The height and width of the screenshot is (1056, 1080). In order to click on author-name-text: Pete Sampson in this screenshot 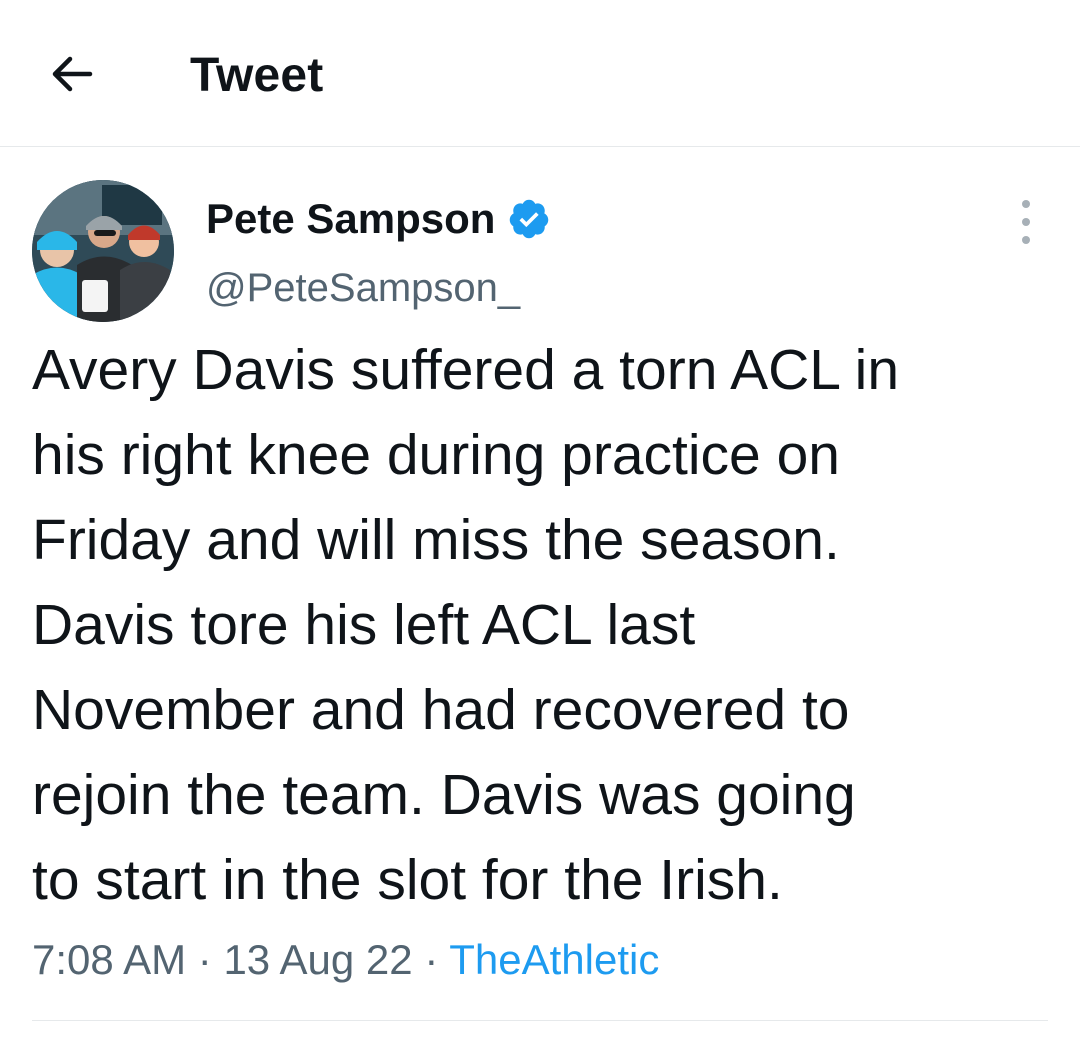, I will do `click(351, 218)`.